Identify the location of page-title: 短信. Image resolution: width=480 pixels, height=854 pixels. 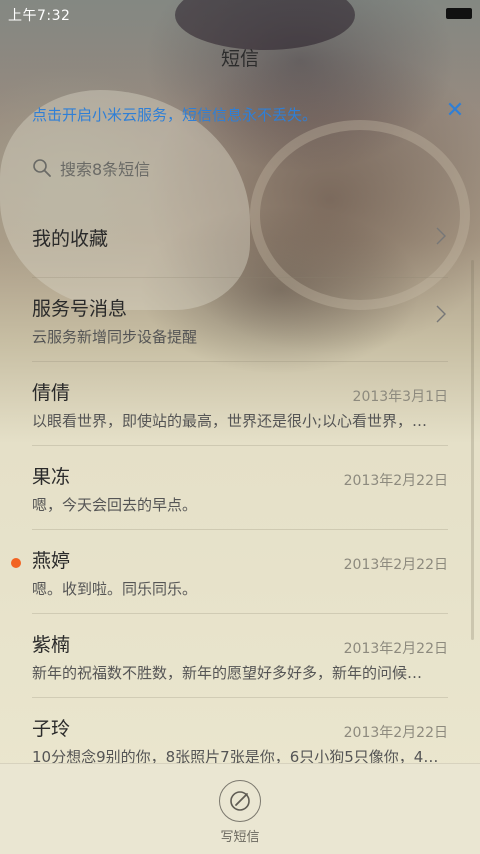
(239, 59).